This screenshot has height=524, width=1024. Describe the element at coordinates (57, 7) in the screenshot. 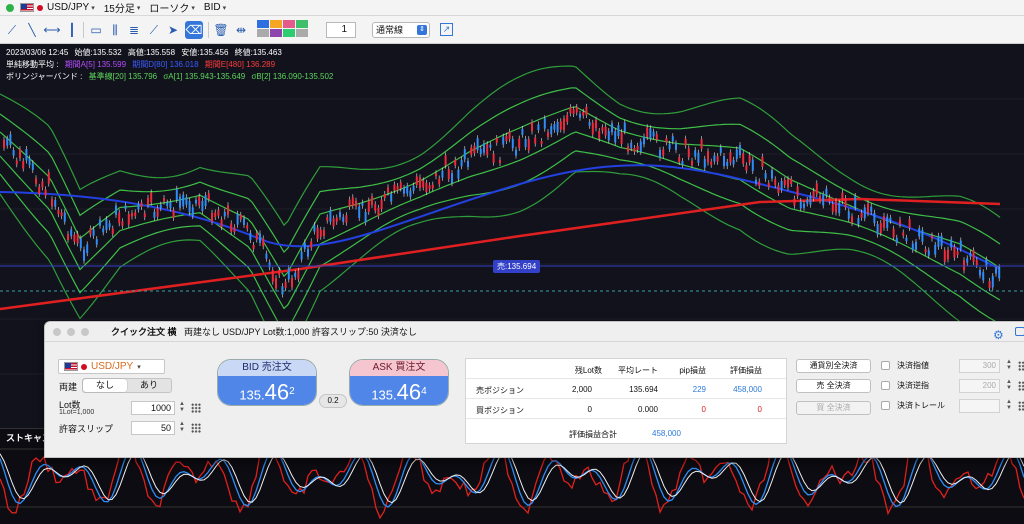

I see `symbol-selector: USD/JPY ▾` at that location.